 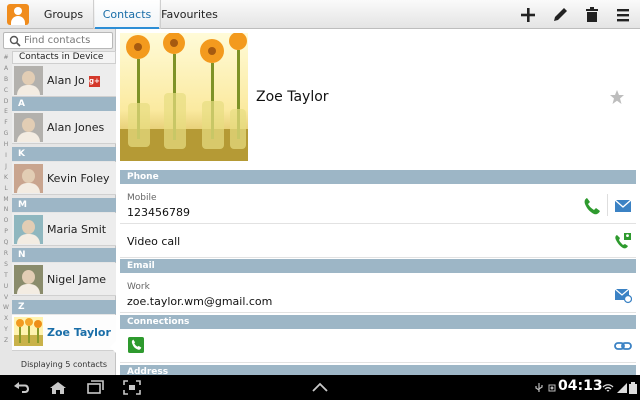 What do you see at coordinates (95, 387) in the screenshot?
I see `recent-apps-button` at bounding box center [95, 387].